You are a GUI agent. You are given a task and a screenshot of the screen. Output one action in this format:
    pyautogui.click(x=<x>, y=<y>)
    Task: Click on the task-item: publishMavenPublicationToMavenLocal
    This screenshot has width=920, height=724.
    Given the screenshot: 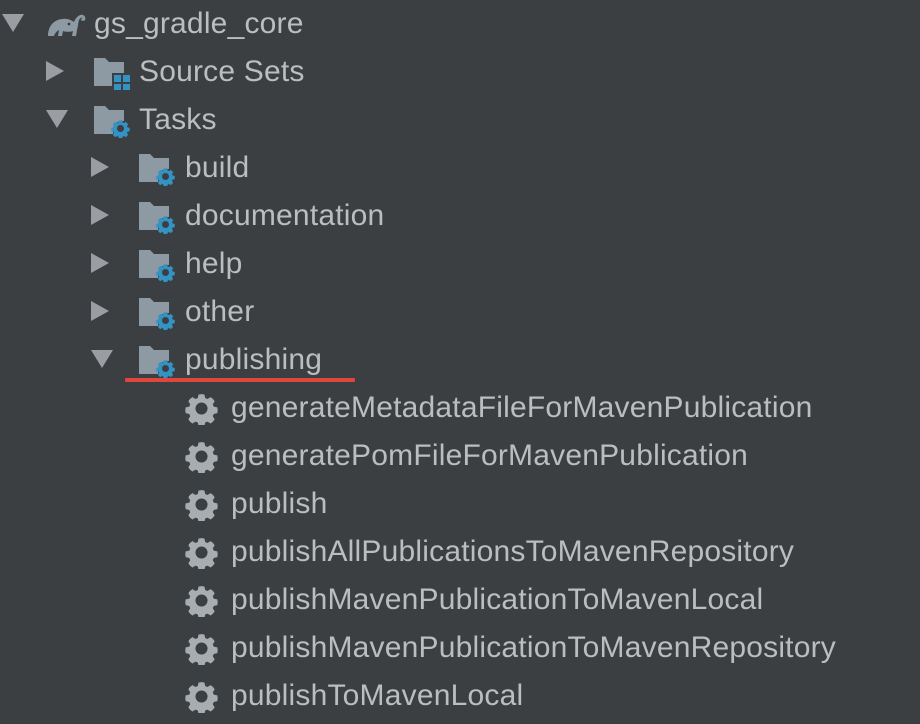 What is the action you would take?
    pyautogui.click(x=460, y=600)
    